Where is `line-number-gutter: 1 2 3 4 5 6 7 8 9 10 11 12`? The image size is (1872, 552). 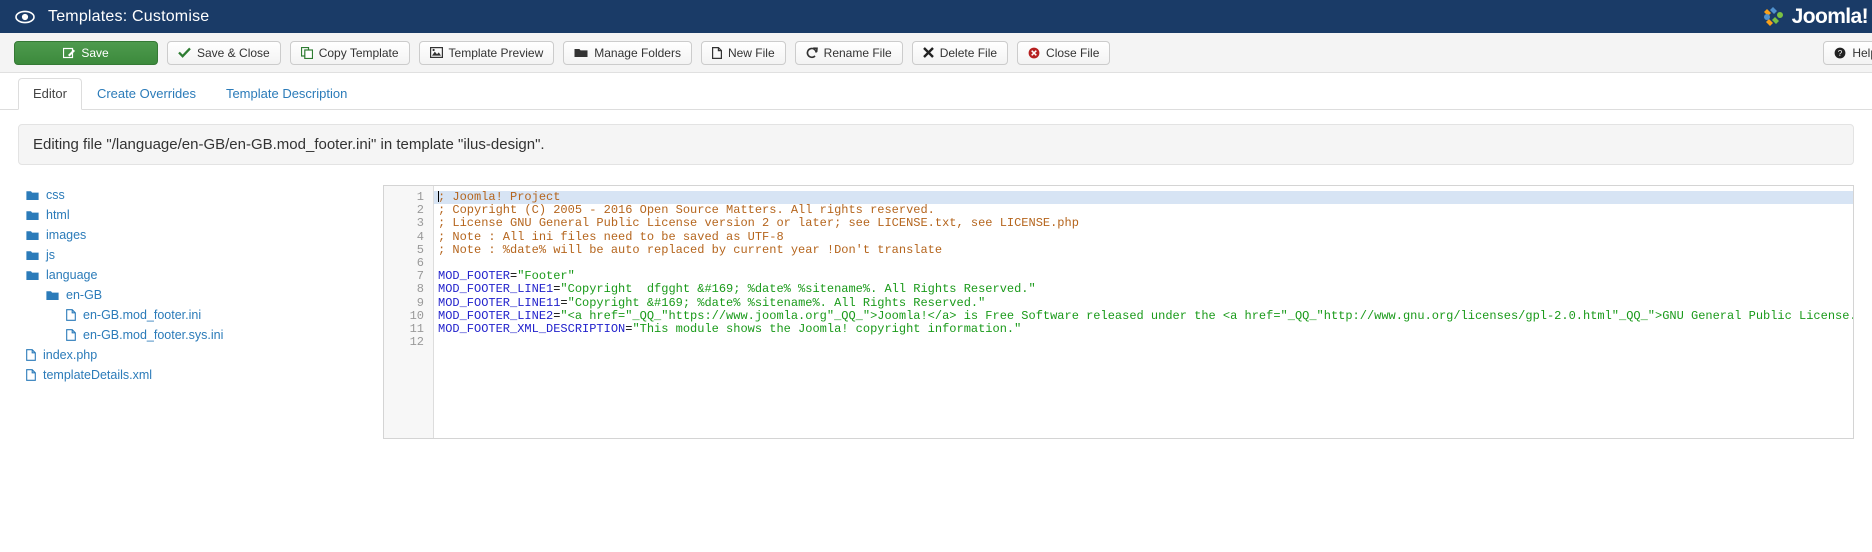
line-number-gutter: 1 2 3 4 5 6 7 8 9 10 11 12 is located at coordinates (409, 312).